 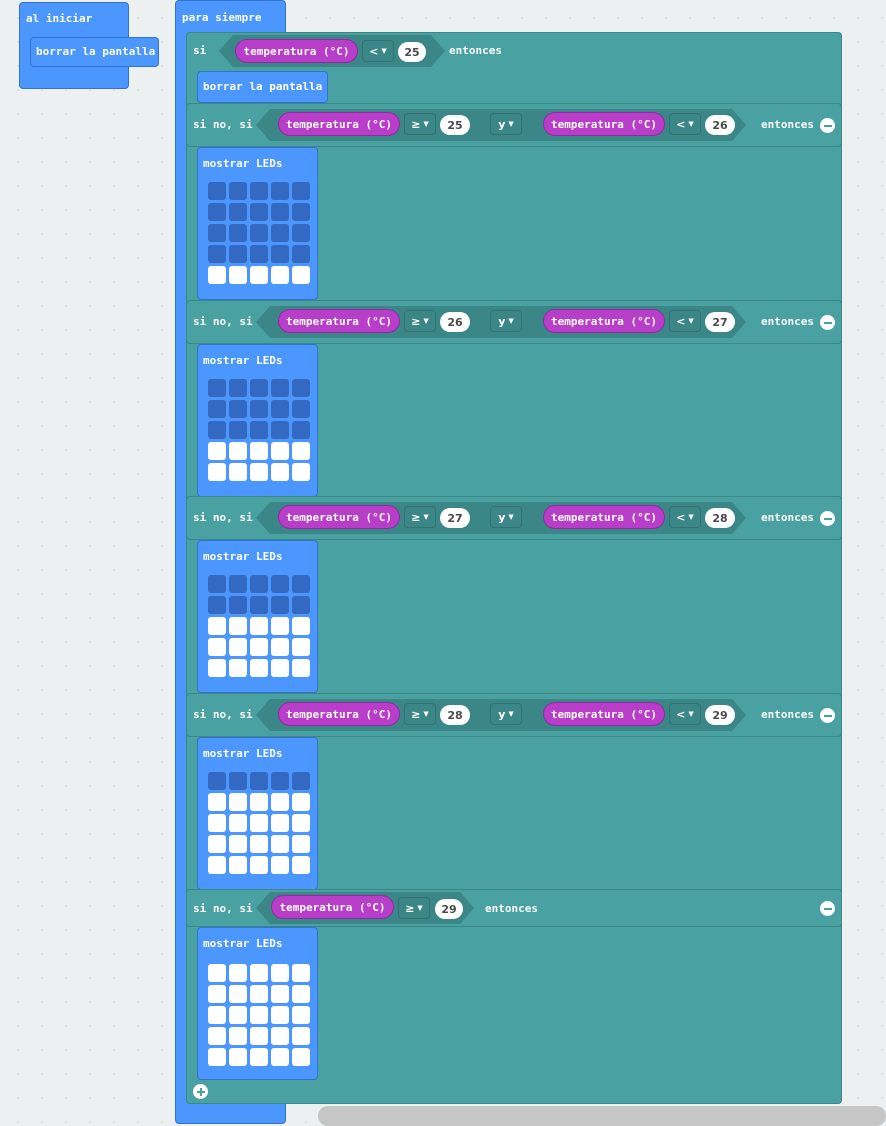 I want to click on logic-dropdown: y ▼, so click(x=506, y=714).